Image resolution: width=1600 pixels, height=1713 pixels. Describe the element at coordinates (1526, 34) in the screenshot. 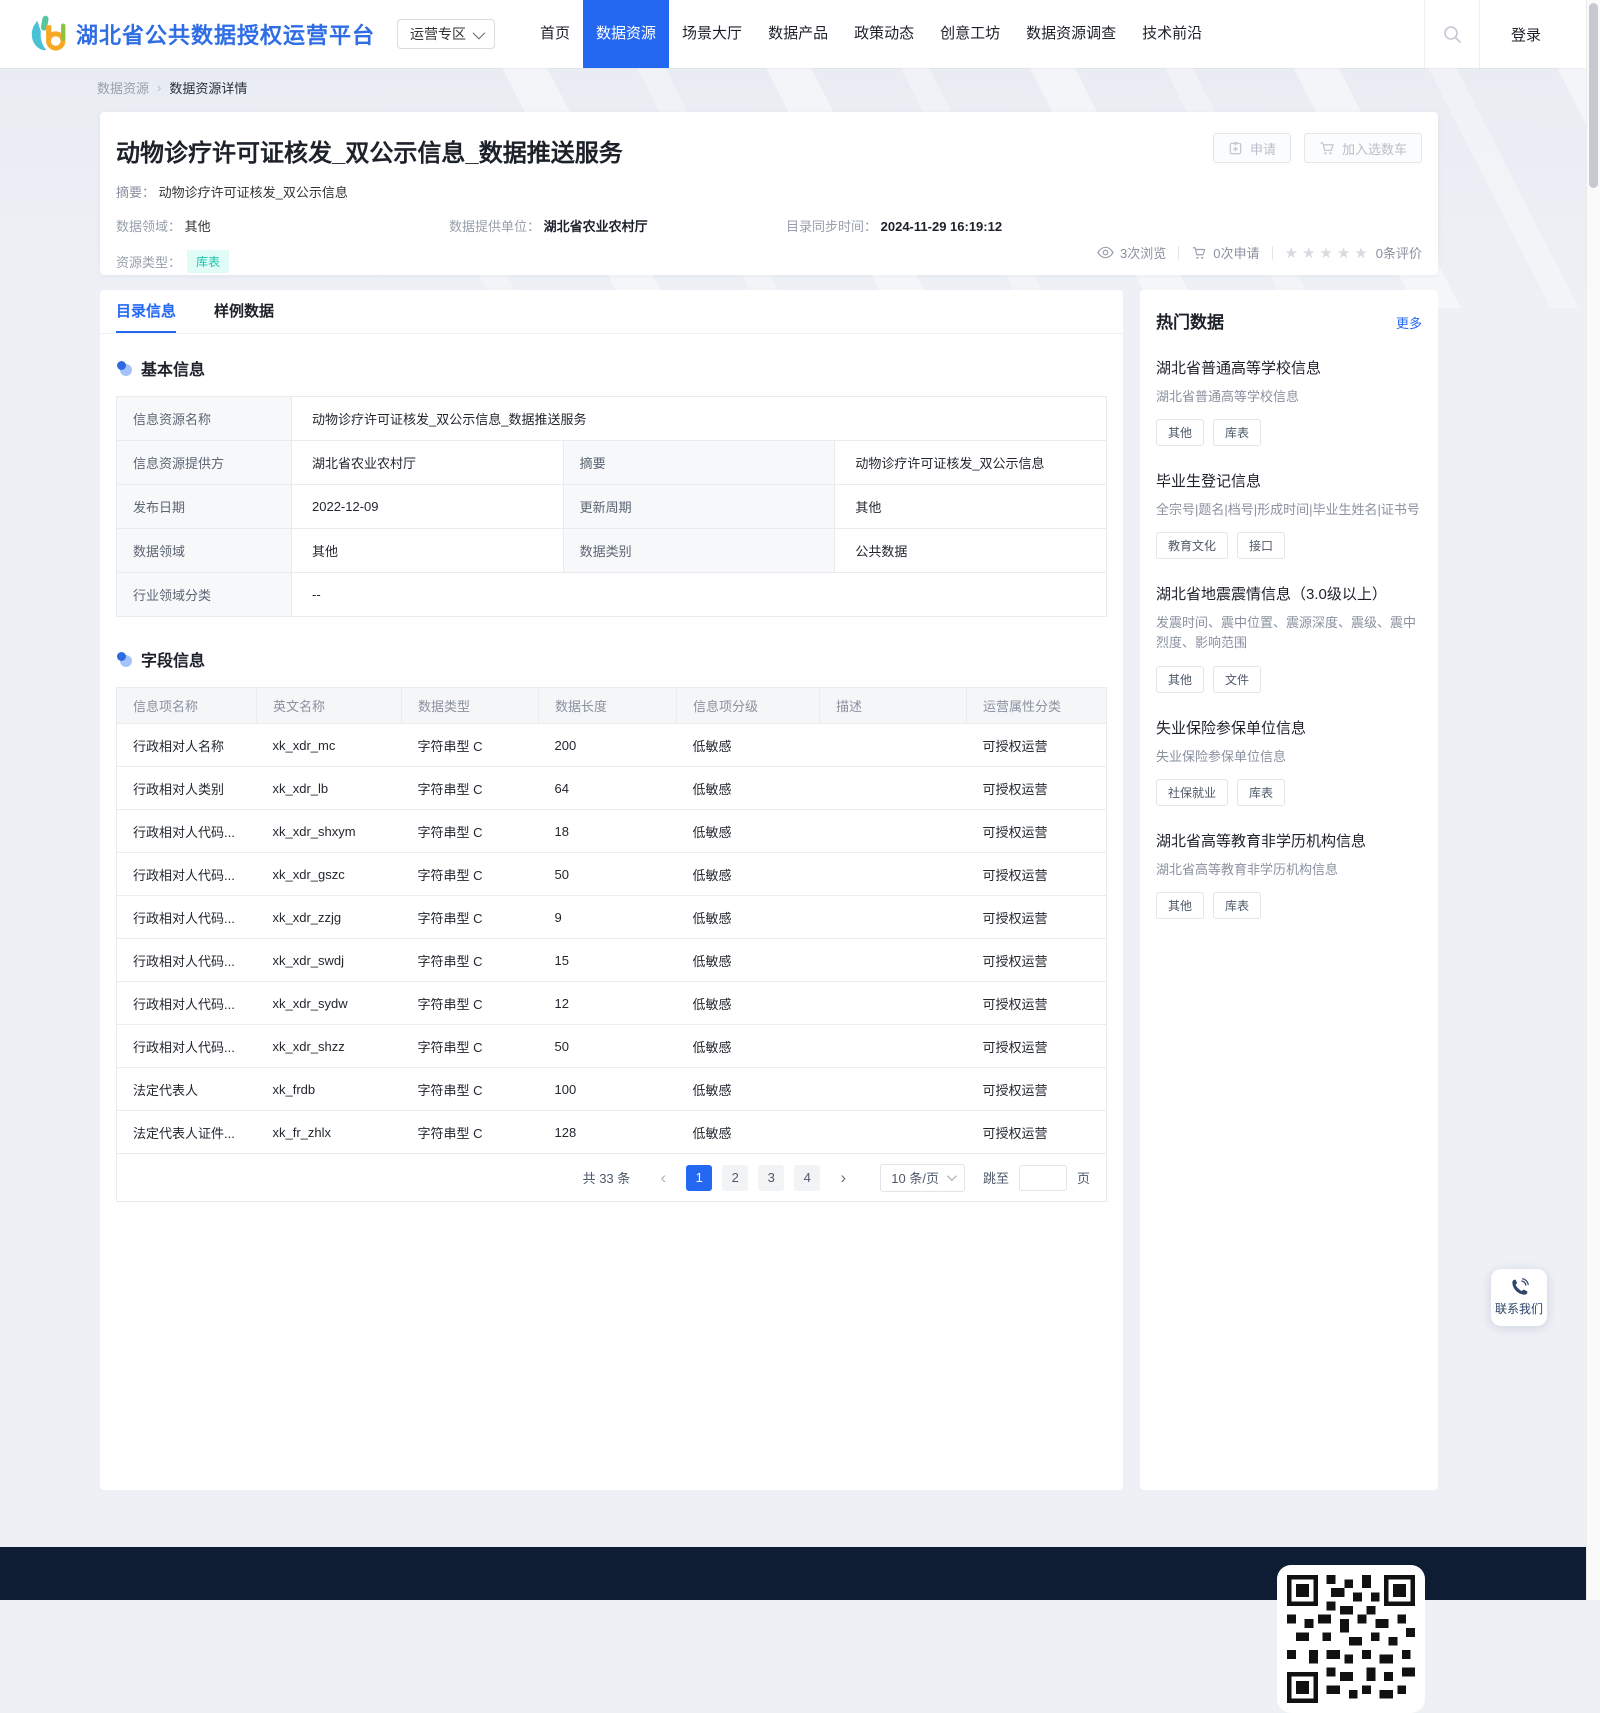

I see `login-button: 登录` at that location.